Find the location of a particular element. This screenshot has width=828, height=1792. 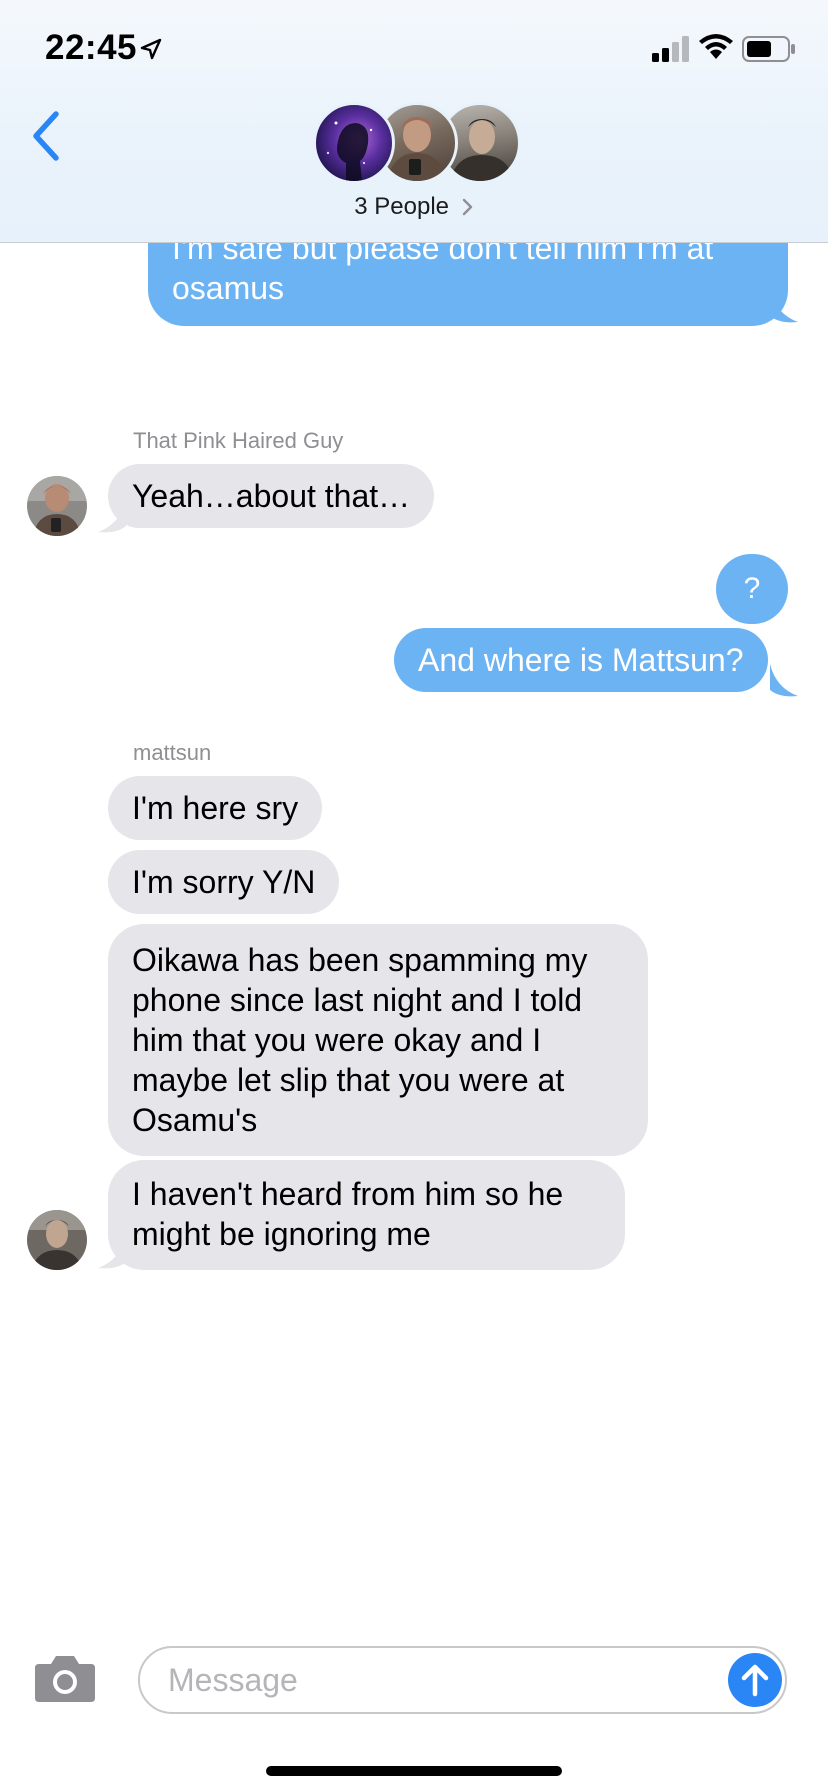

sender-name: mattsun is located at coordinates (172, 752).